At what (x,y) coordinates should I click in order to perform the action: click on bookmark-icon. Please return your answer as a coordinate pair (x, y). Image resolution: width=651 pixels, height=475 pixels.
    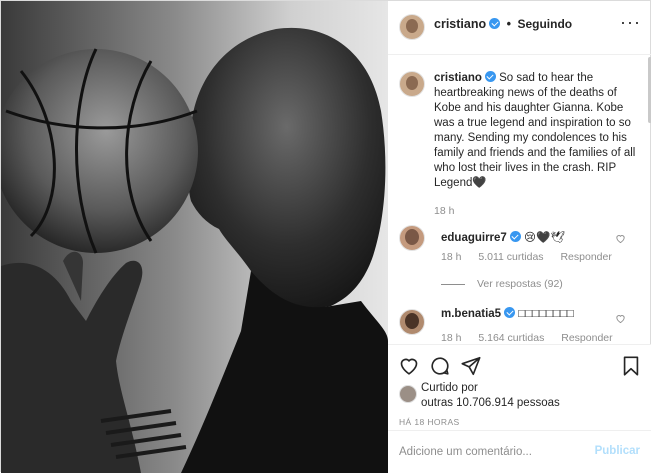
    Looking at the image, I should click on (631, 366).